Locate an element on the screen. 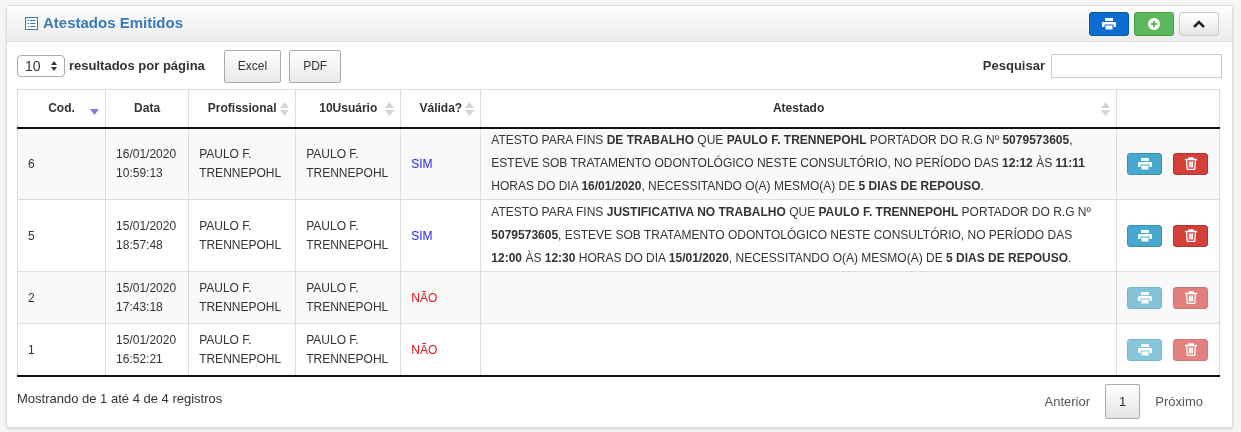 The width and height of the screenshot is (1241, 432). export-button: Excel is located at coordinates (252, 66).